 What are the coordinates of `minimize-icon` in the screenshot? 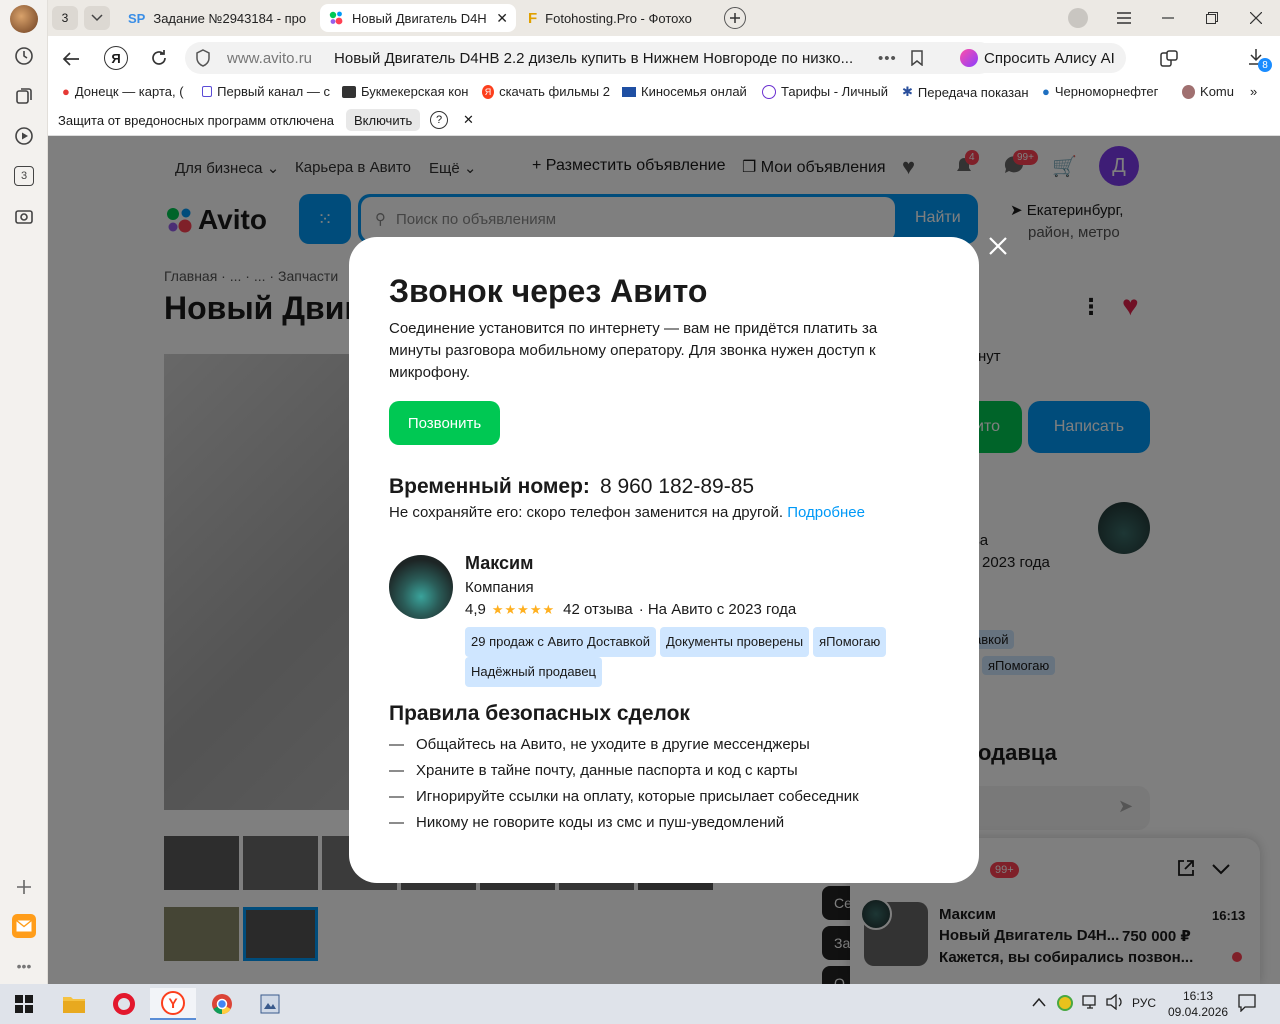 It's located at (1168, 18).